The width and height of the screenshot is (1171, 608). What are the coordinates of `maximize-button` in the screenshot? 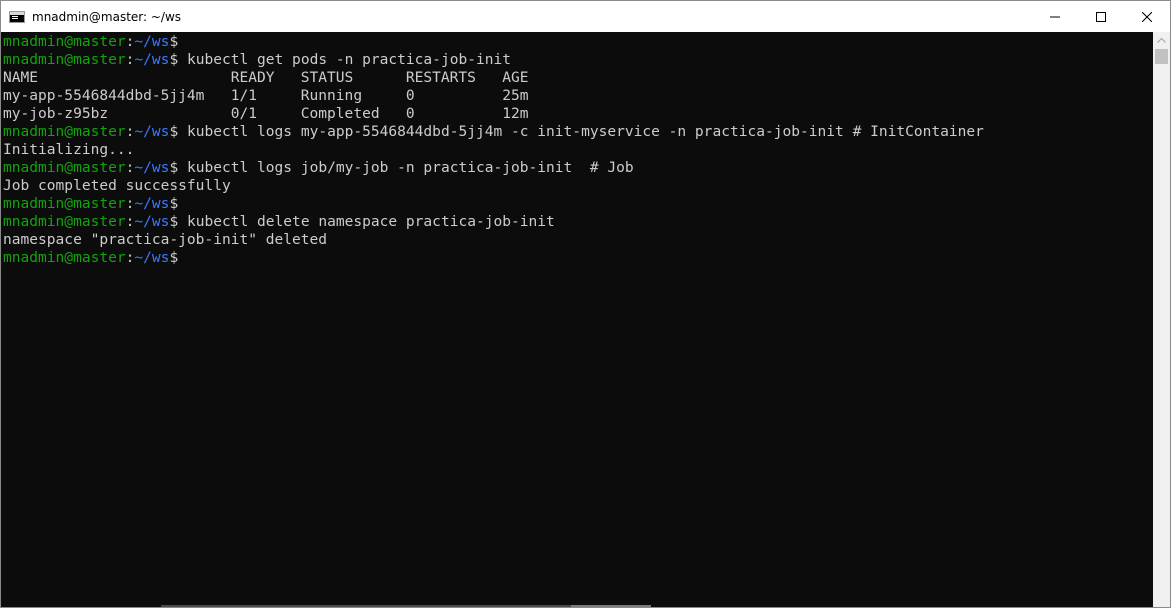 It's located at (1101, 16).